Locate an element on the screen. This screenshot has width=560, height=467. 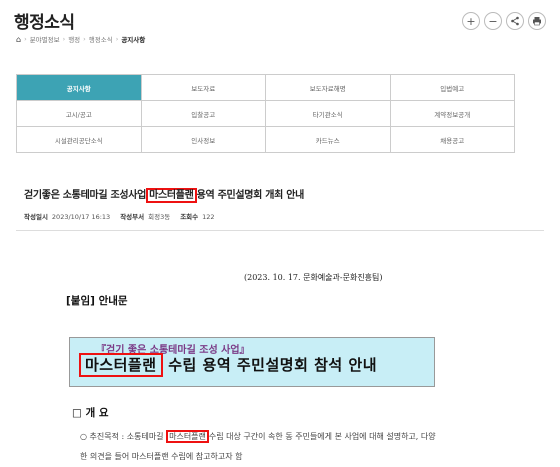
post-title: 걷기좋은 소통테마길 조성사업 마스터플랜 용역 주민설명회 개최 안내 is located at coordinates (164, 194).